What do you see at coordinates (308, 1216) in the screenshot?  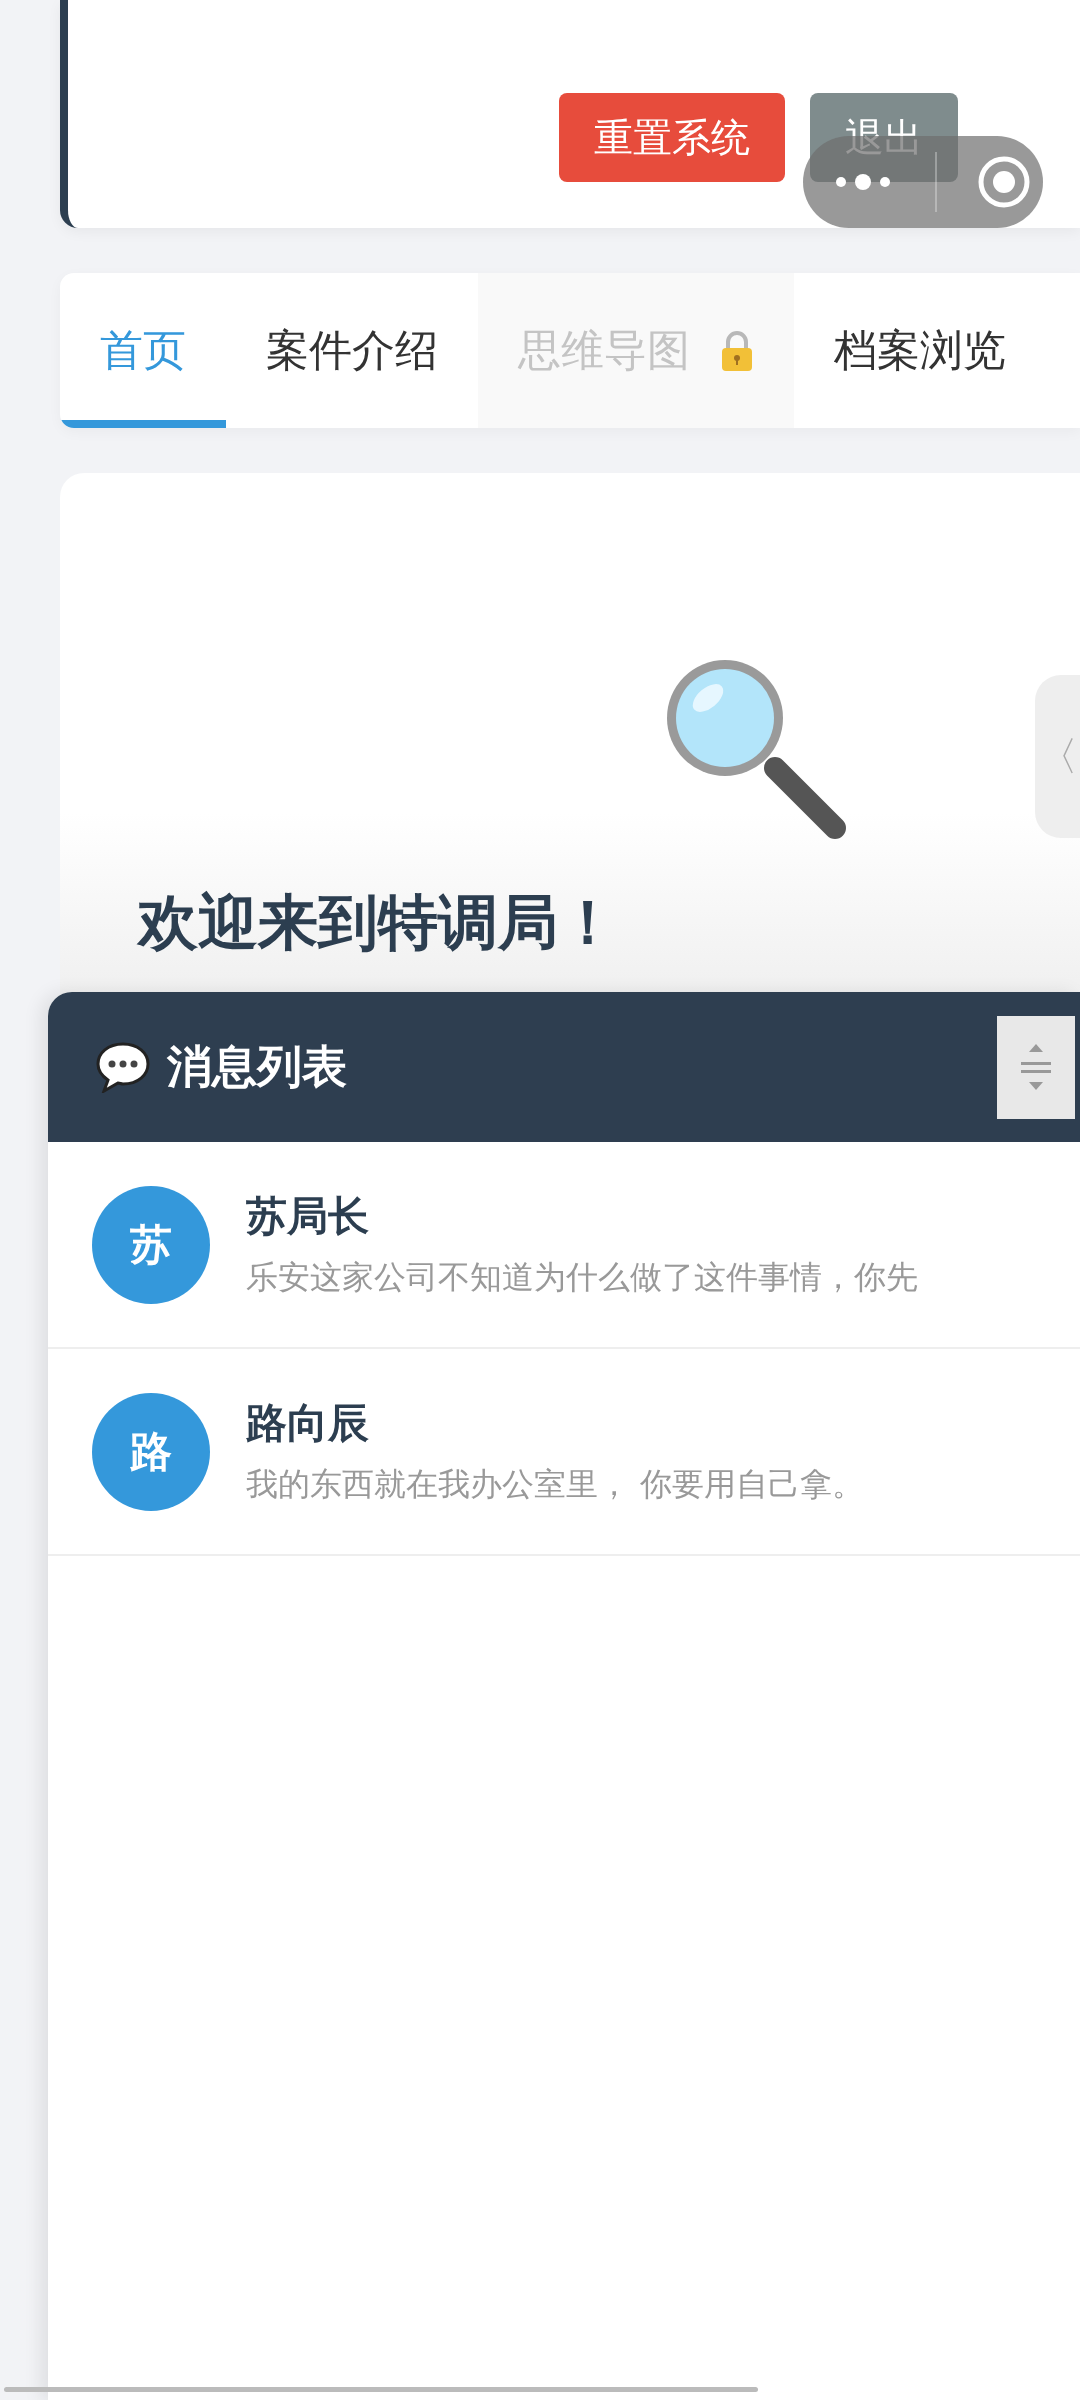 I see `sender-name: 苏局长` at bounding box center [308, 1216].